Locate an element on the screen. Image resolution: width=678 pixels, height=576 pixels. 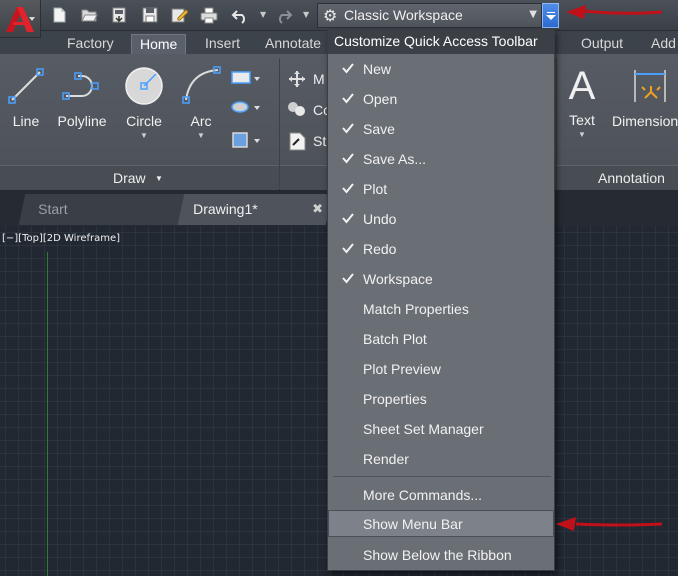
polyline-label: Polyline is located at coordinates (82, 121).